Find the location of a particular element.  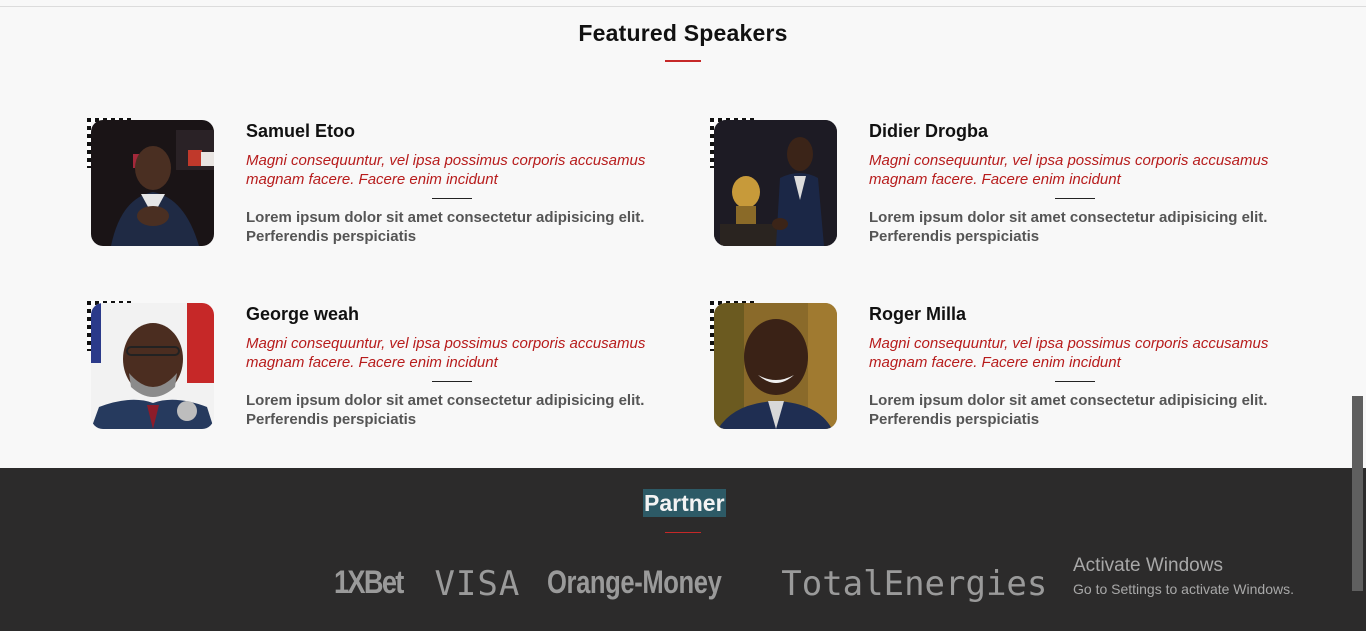

scrollbar-thumb is located at coordinates (1357, 493).